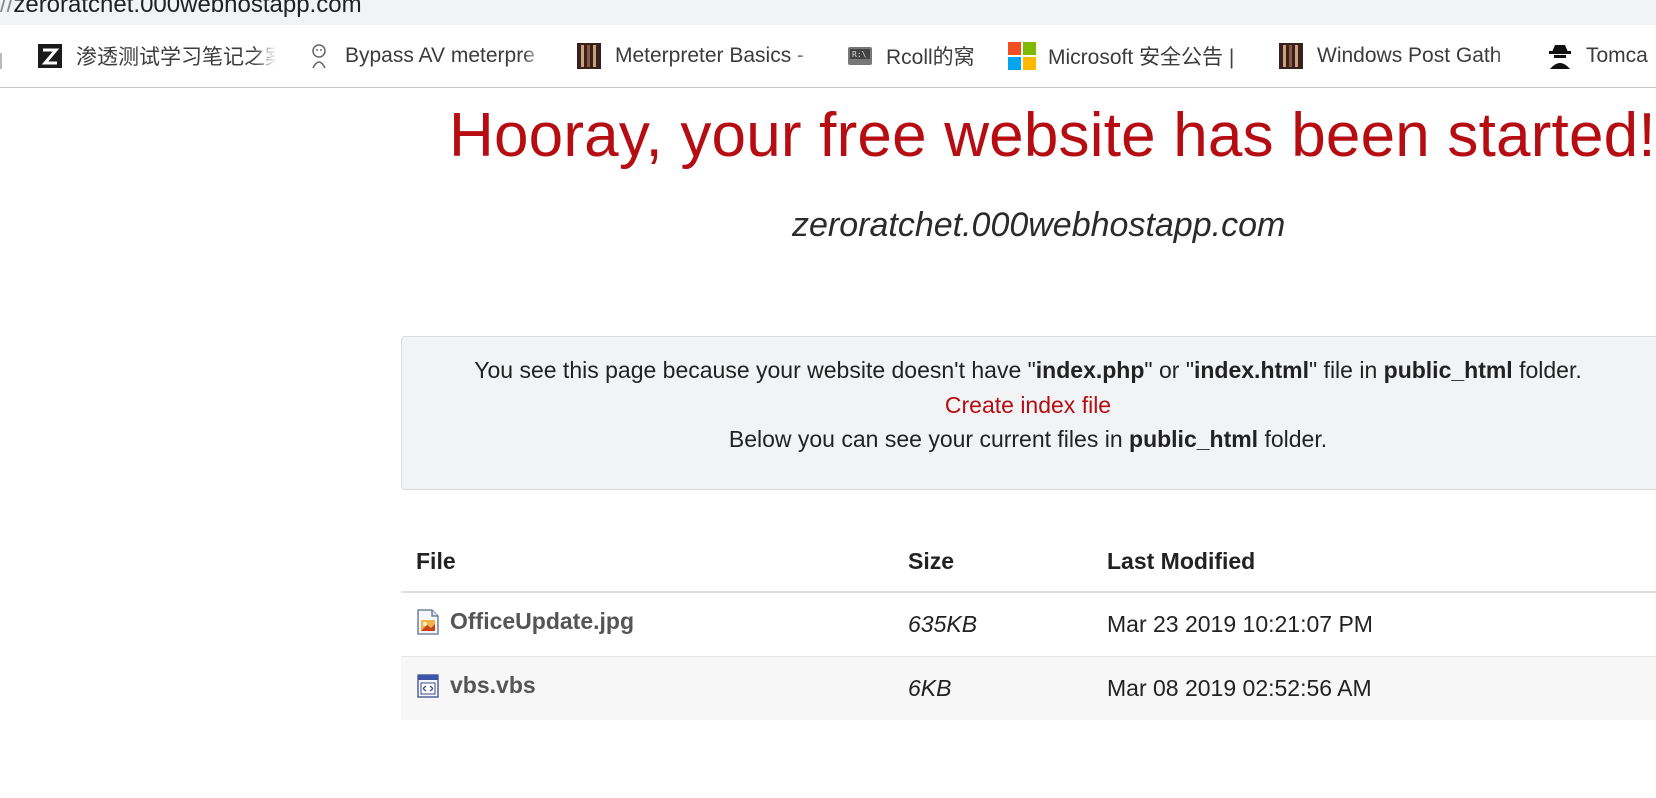 The image size is (1656, 798). I want to click on file-name: vbs.vbs, so click(493, 685).